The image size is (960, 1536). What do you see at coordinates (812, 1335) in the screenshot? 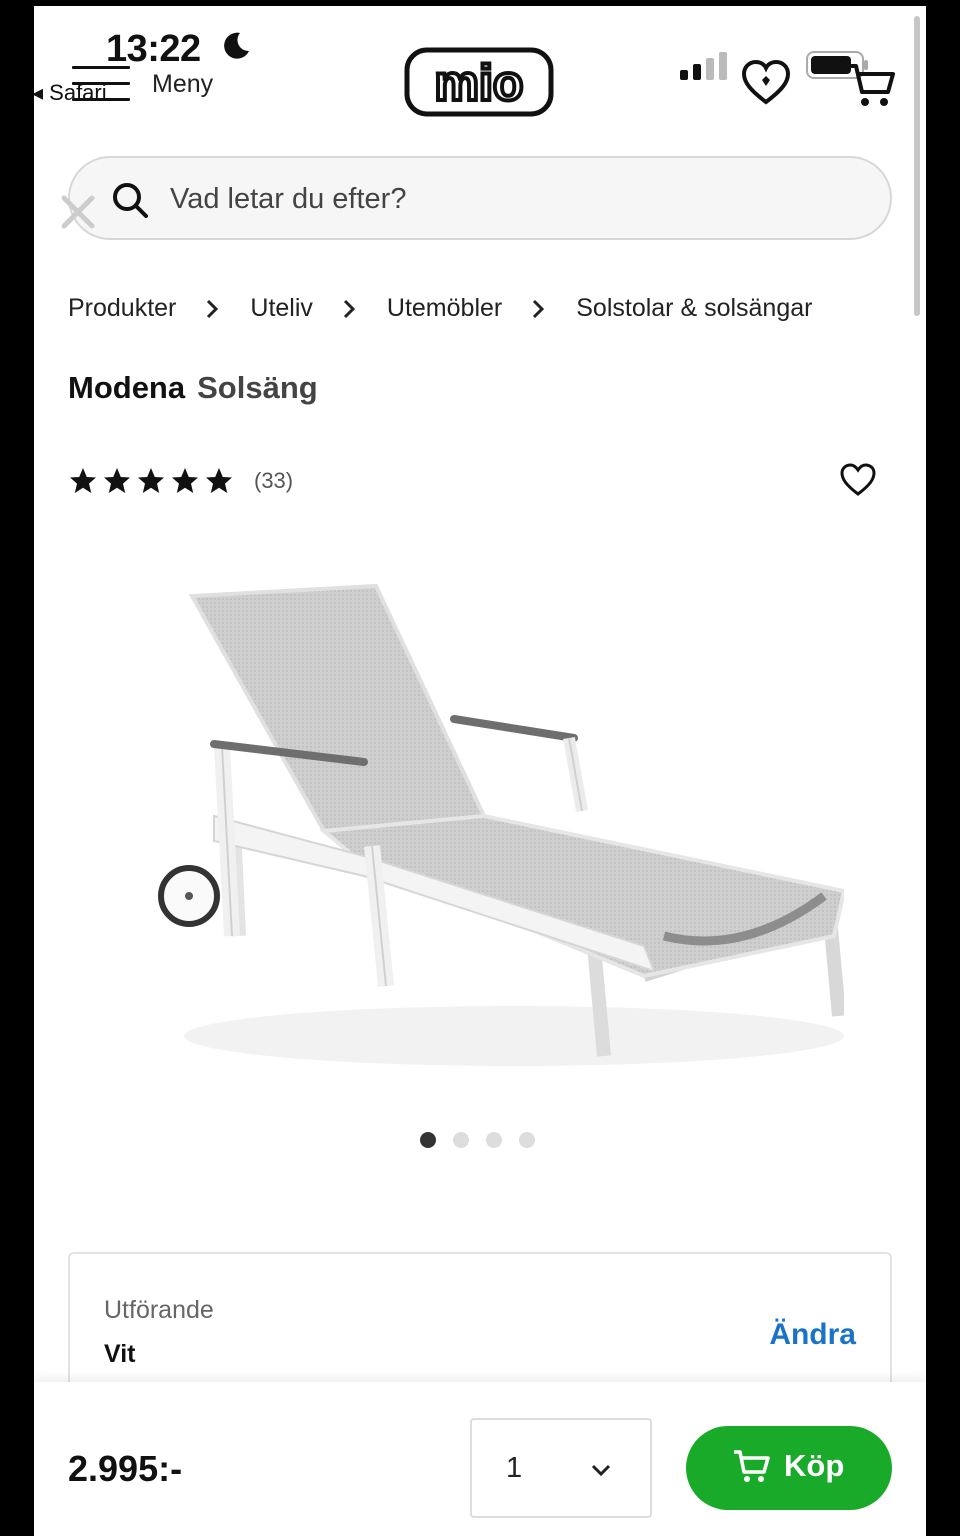
I see `change-variant-link: Ändra` at bounding box center [812, 1335].